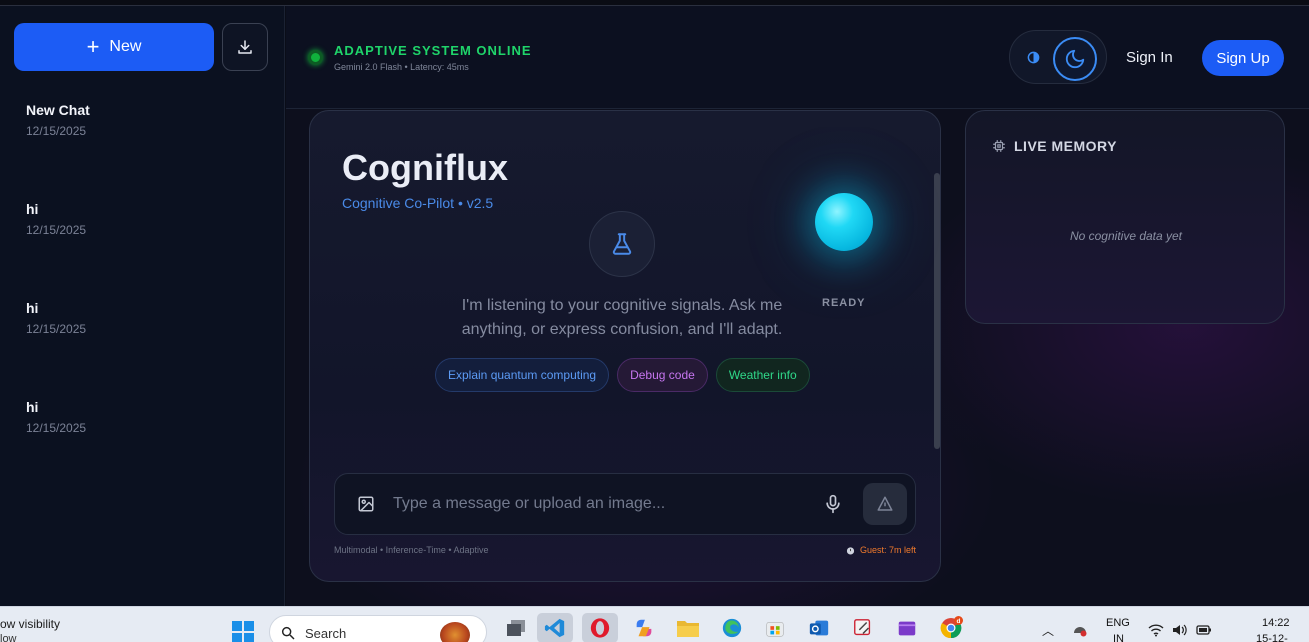 The height and width of the screenshot is (642, 1309). What do you see at coordinates (455, 632) in the screenshot?
I see `search-highlight-icon` at bounding box center [455, 632].